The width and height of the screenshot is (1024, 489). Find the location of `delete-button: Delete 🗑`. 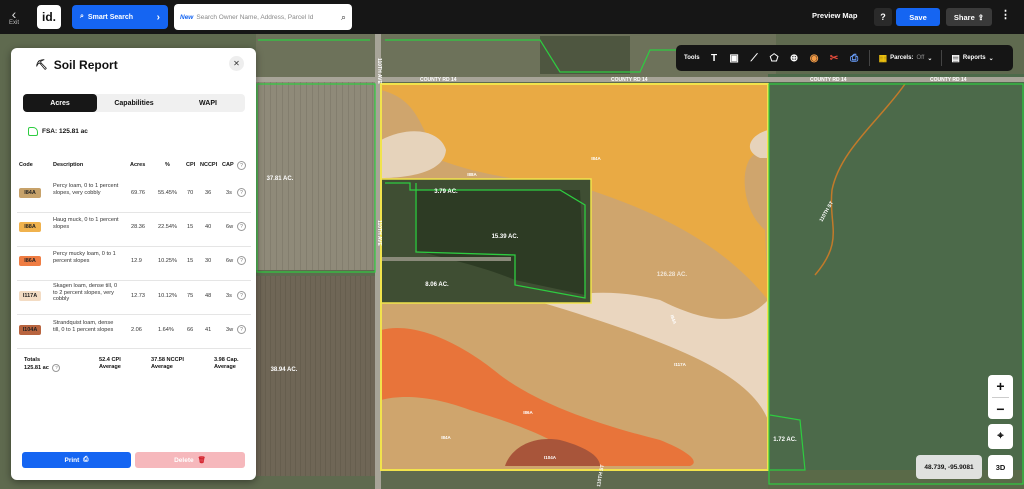

delete-button: Delete 🗑 is located at coordinates (190, 460).